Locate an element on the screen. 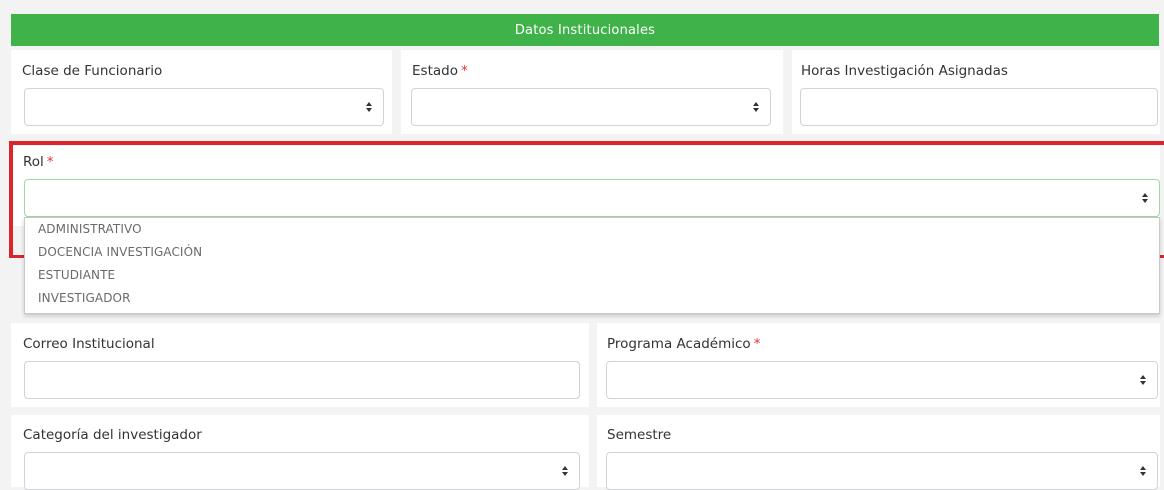 The image size is (1164, 490). rol-select is located at coordinates (592, 198).